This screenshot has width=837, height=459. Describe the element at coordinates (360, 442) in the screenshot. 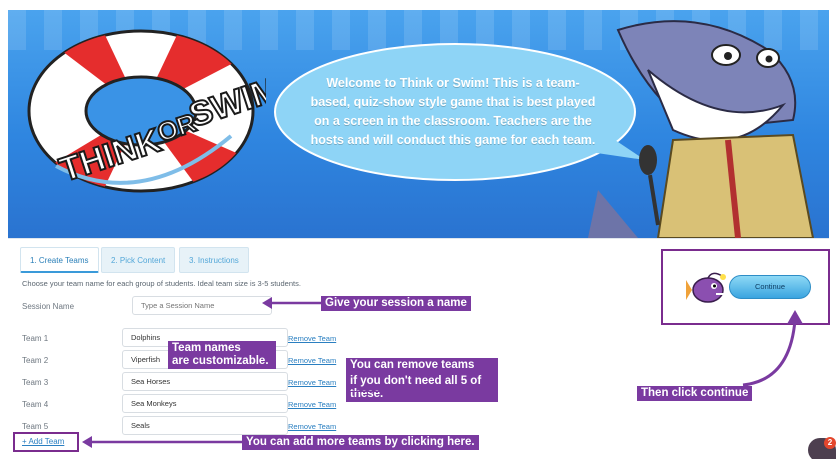

I see `annotation-add-team: You can add more teams by clicking here.` at that location.